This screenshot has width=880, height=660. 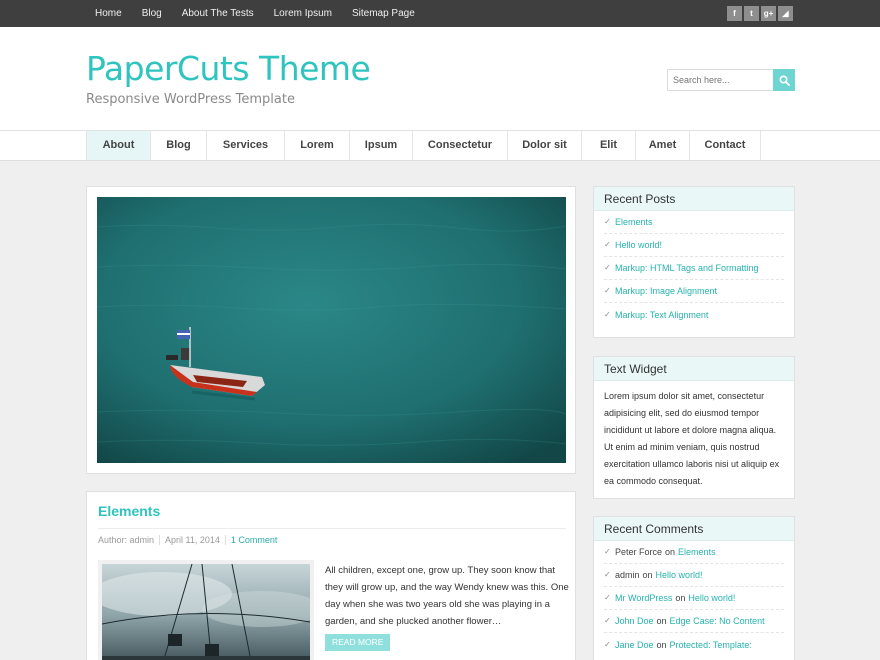 What do you see at coordinates (627, 575) in the screenshot?
I see `comment-author: admin` at bounding box center [627, 575].